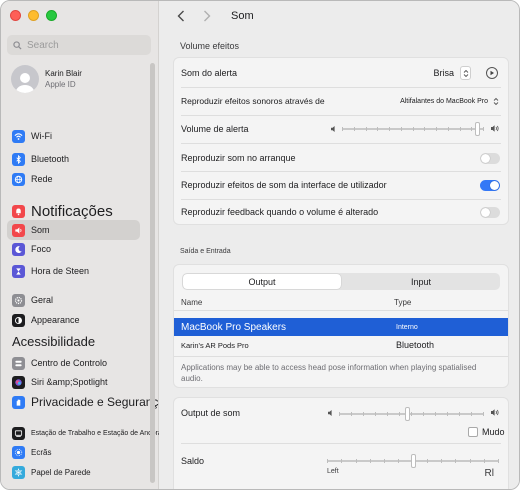 This screenshot has height=490, width=520. Describe the element at coordinates (262, 281) in the screenshot. I see `tab-output: Output` at that location.